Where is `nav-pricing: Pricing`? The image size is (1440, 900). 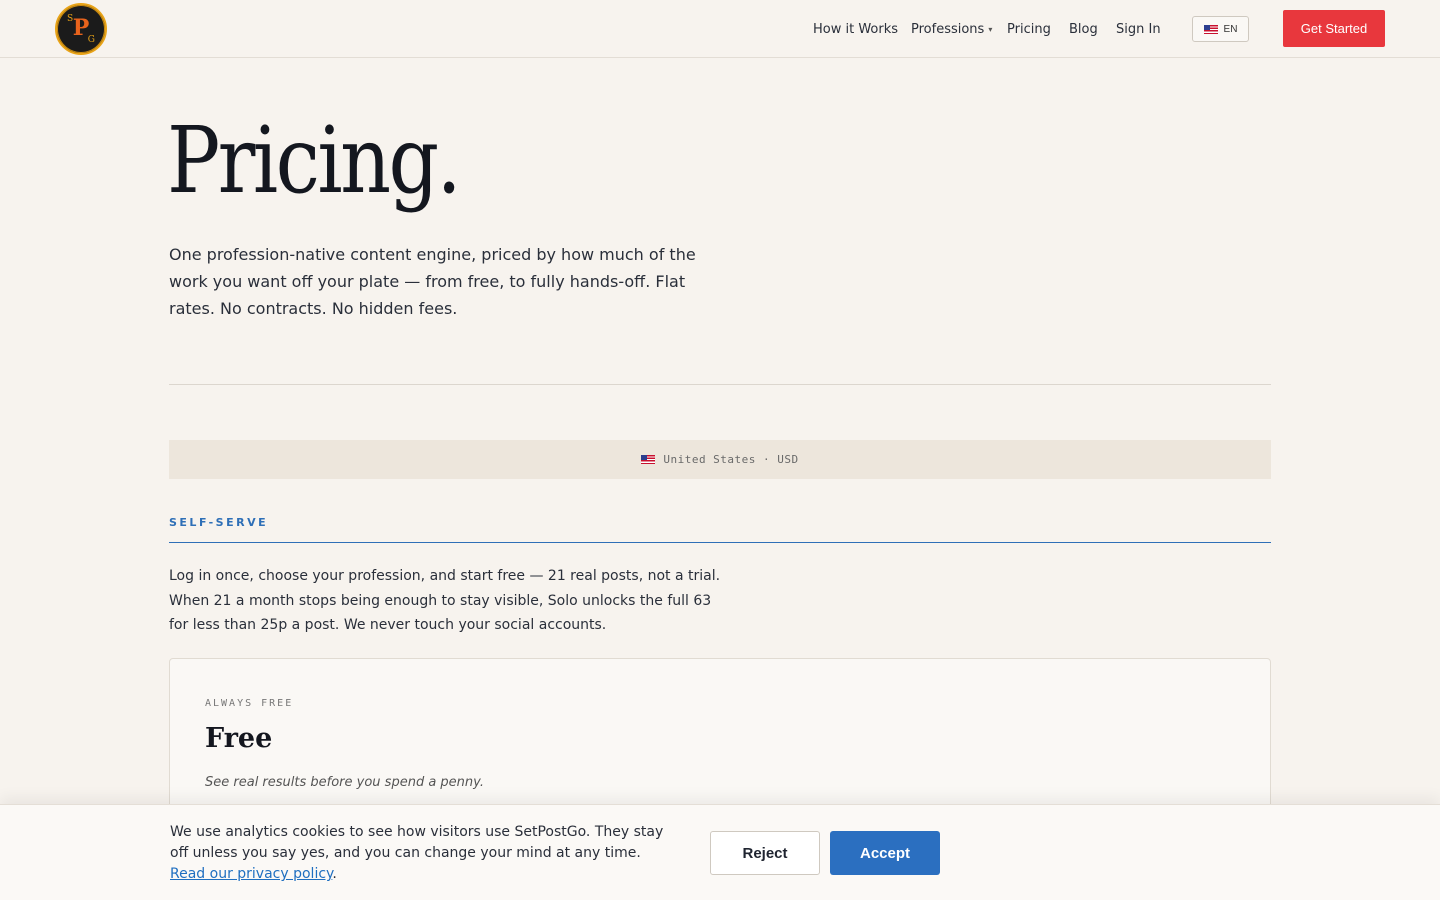
nav-pricing: Pricing is located at coordinates (1029, 29).